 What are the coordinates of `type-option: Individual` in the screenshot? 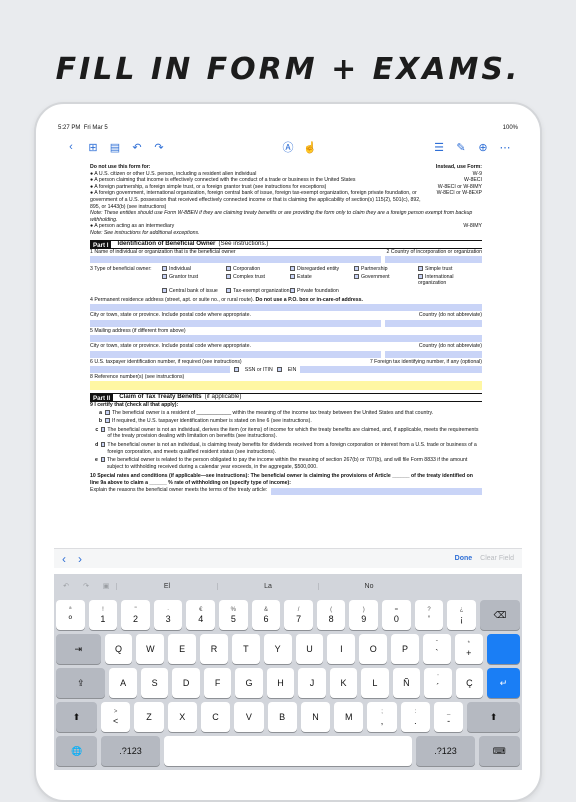 It's located at (194, 269).